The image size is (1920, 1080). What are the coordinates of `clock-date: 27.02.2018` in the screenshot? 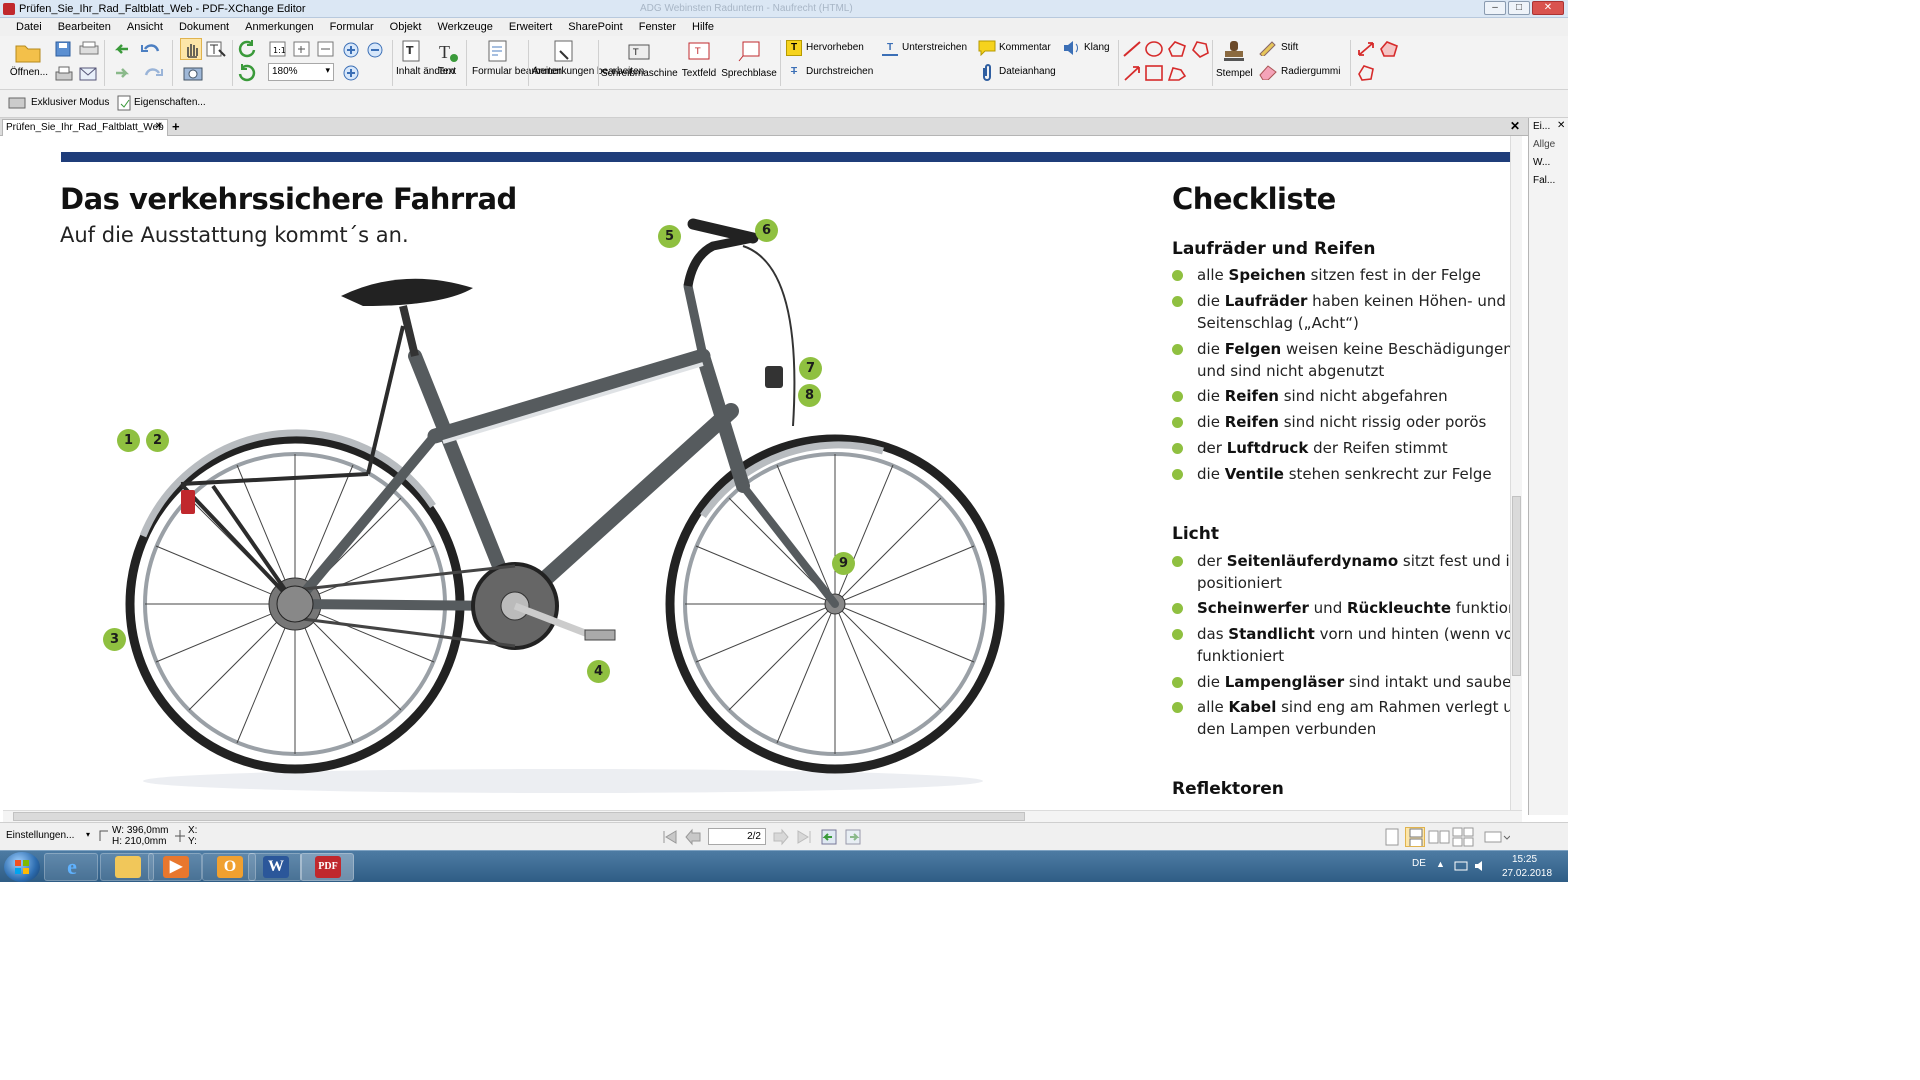 It's located at (1527, 873).